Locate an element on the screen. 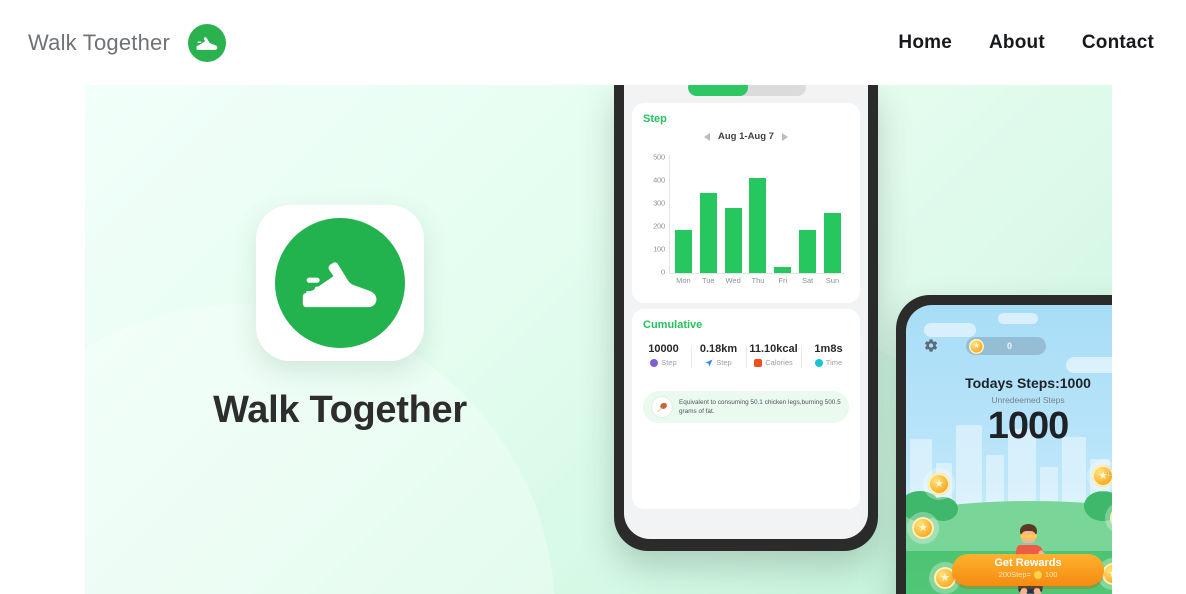  unredeemed-steps-value: 1000 is located at coordinates (1028, 426).